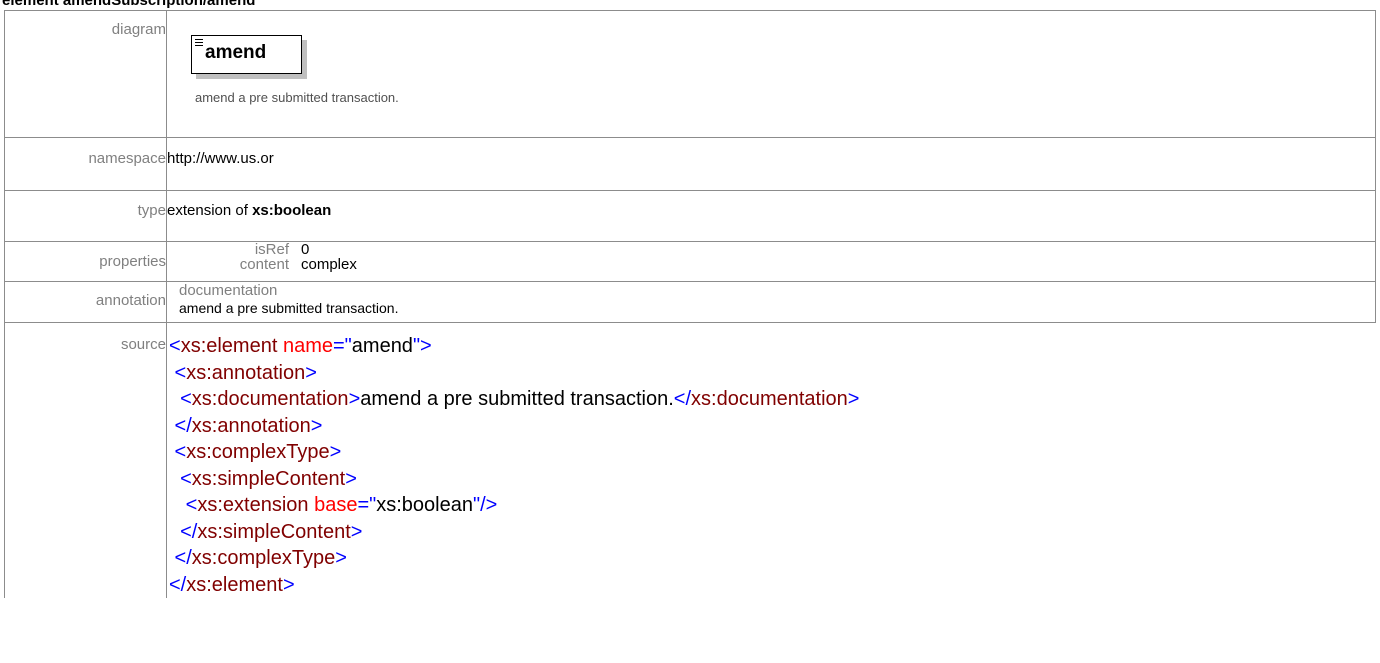 The width and height of the screenshot is (1380, 663). Describe the element at coordinates (210, 210) in the screenshot. I see `type-prefix: extension of` at that location.